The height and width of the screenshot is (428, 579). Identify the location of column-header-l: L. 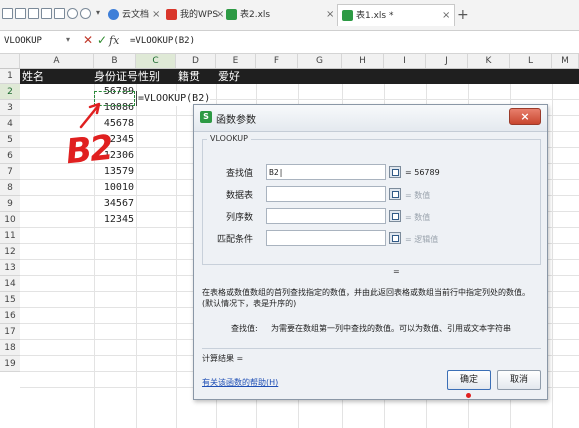
(531, 61).